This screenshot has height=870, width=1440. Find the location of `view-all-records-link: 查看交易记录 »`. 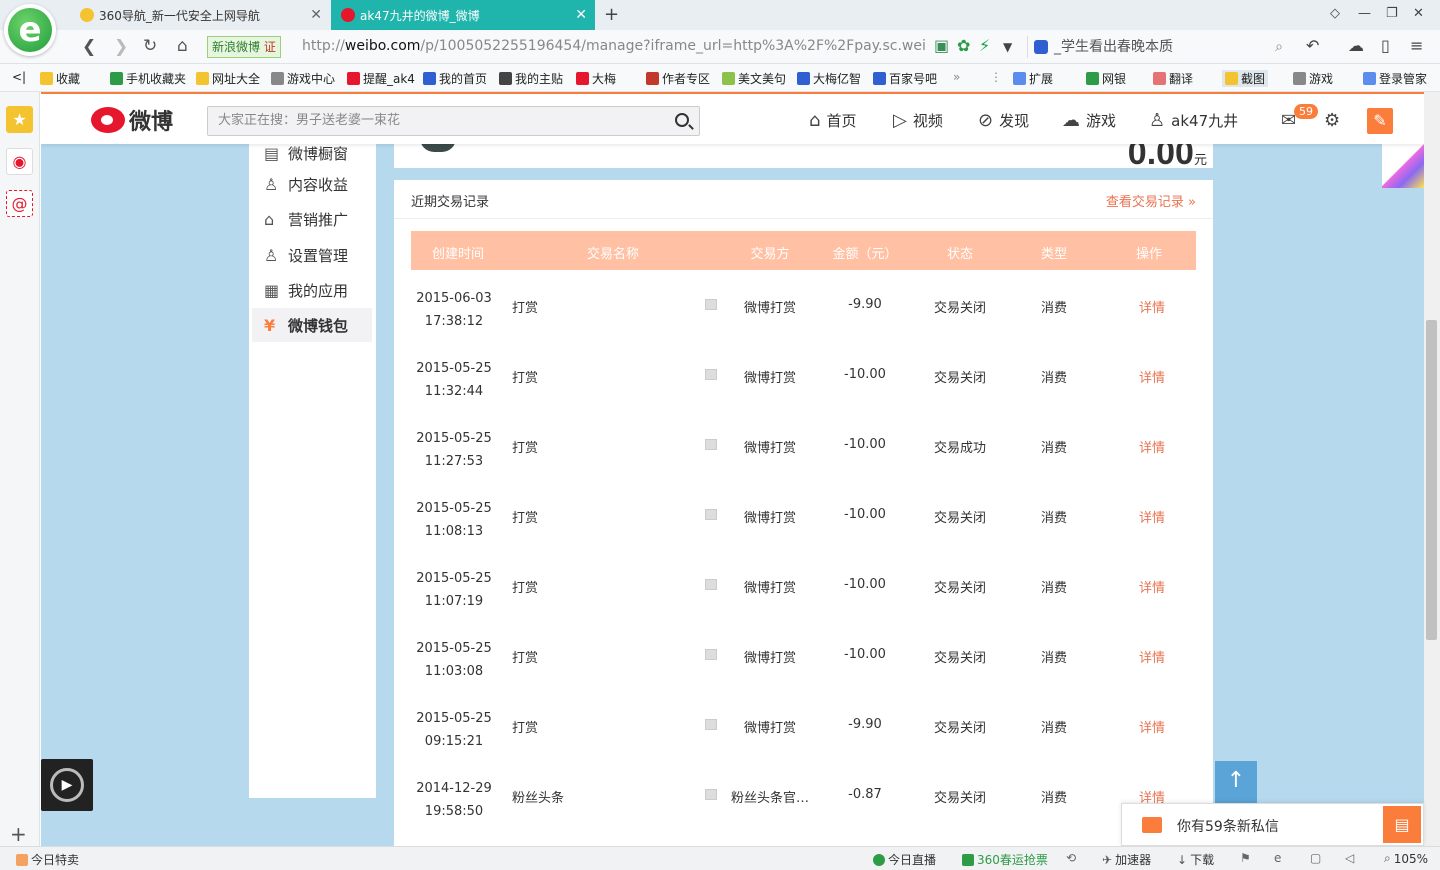

view-all-records-link: 查看交易记录 » is located at coordinates (1151, 200).